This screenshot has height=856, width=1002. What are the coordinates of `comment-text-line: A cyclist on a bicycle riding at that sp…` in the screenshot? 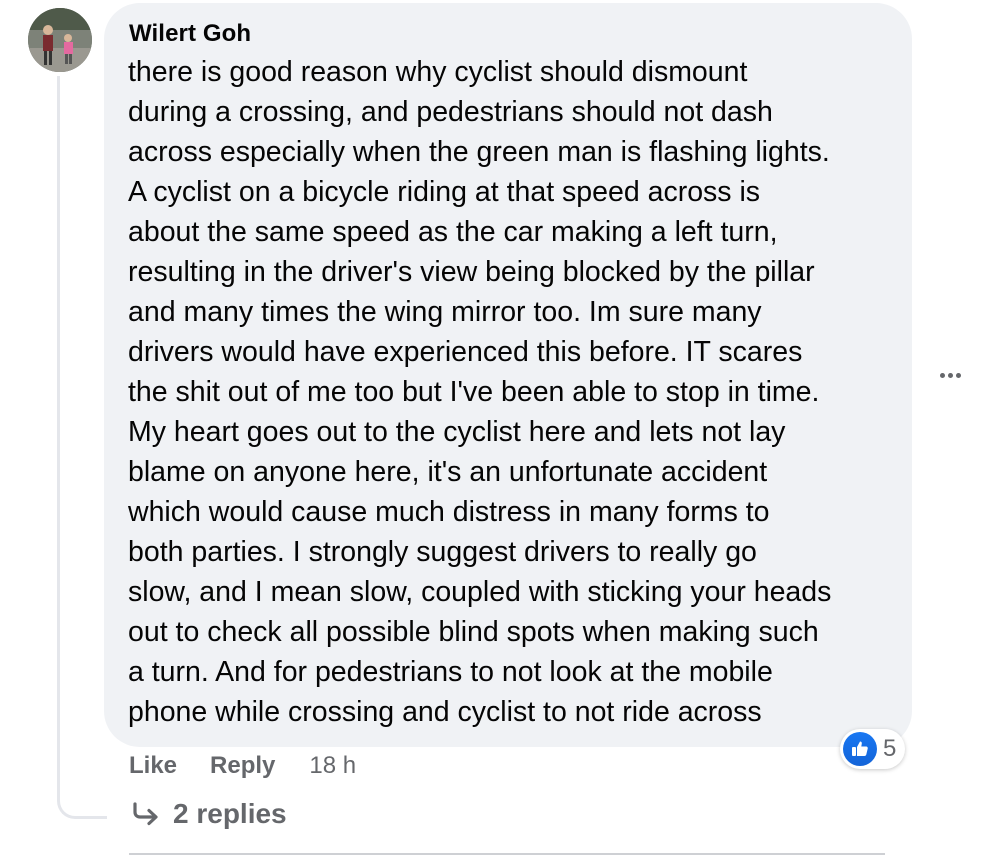 It's located at (444, 192).